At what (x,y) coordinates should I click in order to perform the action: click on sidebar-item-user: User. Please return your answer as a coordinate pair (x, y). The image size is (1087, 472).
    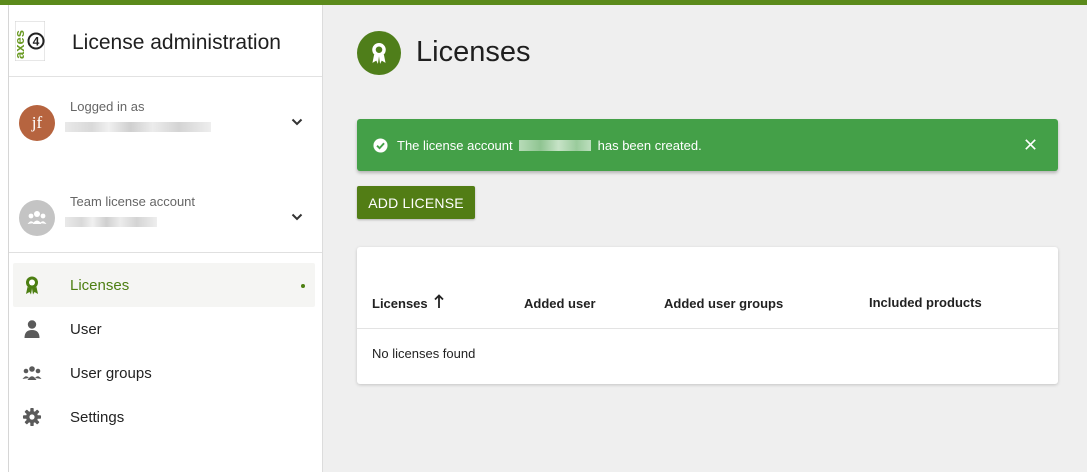
    Looking at the image, I should click on (164, 329).